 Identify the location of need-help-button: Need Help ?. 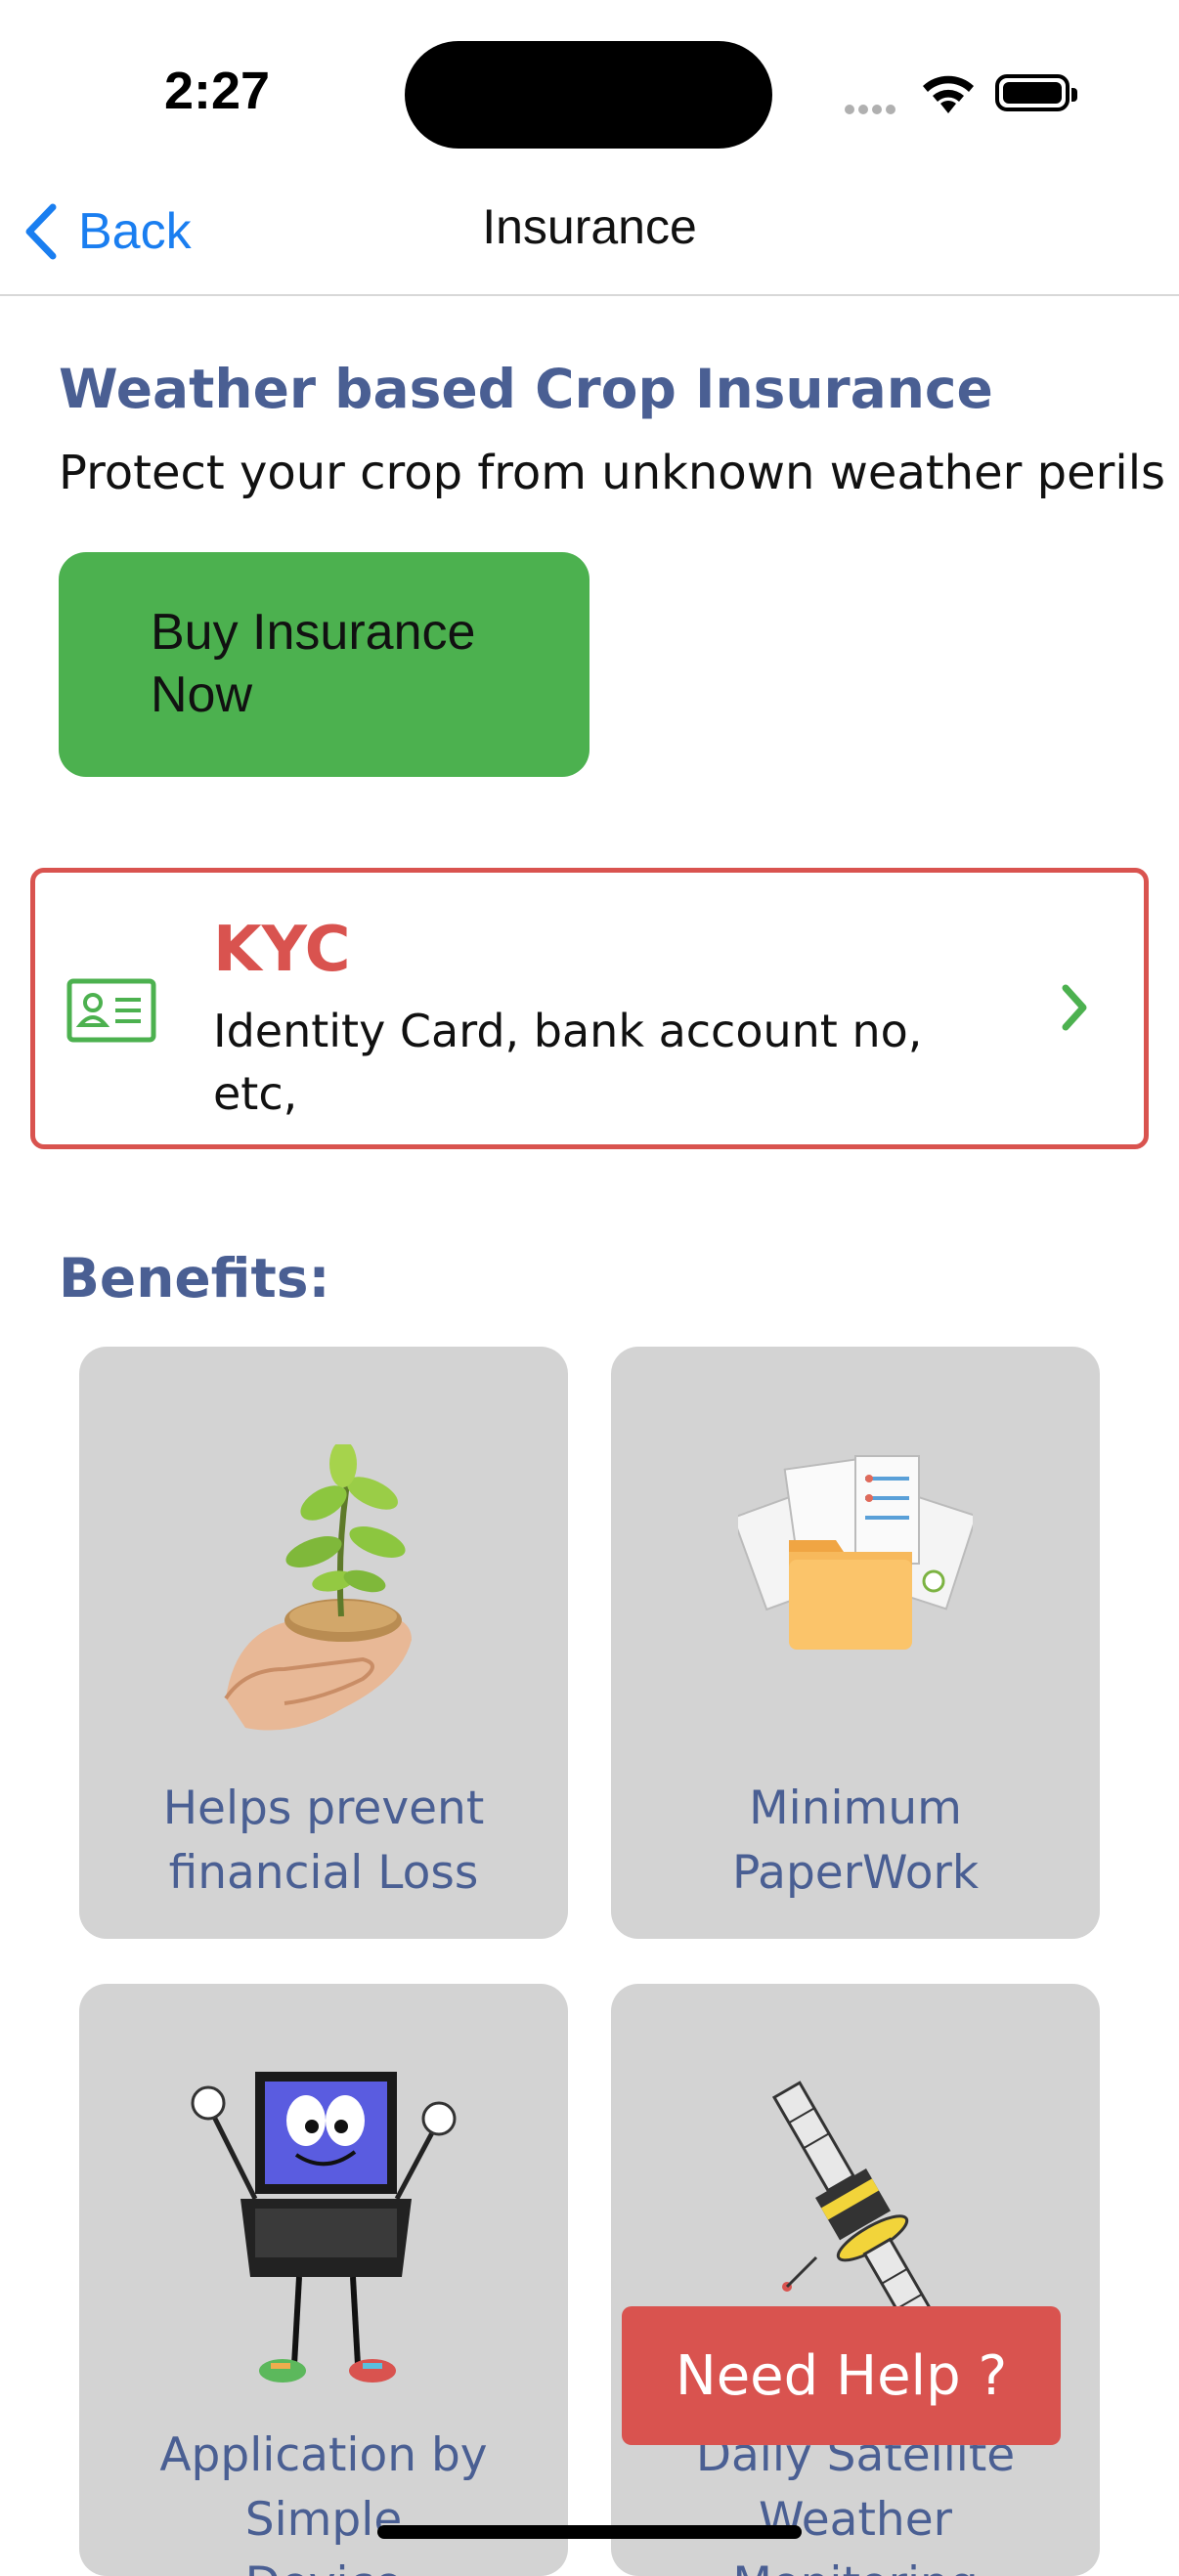
(841, 2376).